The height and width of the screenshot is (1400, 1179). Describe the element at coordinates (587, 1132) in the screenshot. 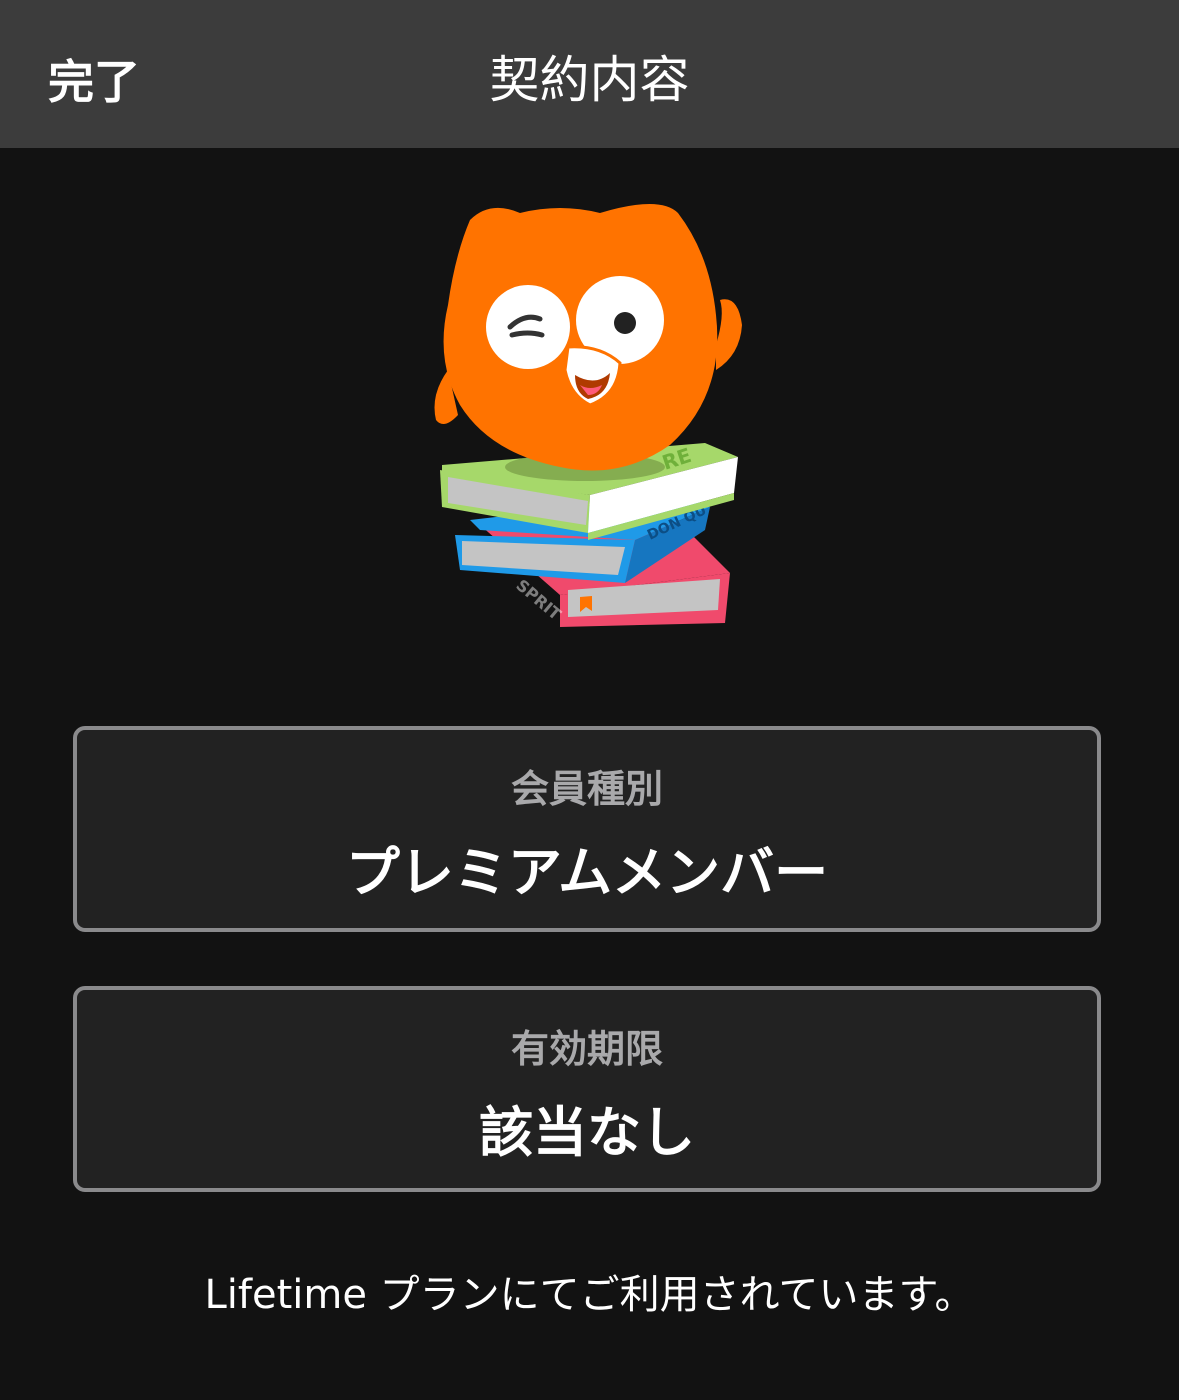

I see `expiry-date-value: 該当なし` at that location.